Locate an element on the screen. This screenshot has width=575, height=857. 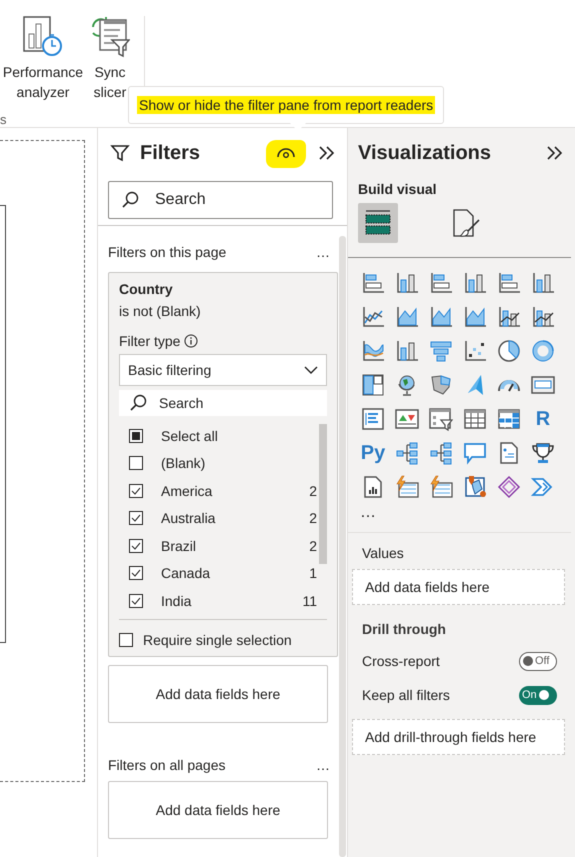
filter-type-dropdown: Basic filtering is located at coordinates (223, 370).